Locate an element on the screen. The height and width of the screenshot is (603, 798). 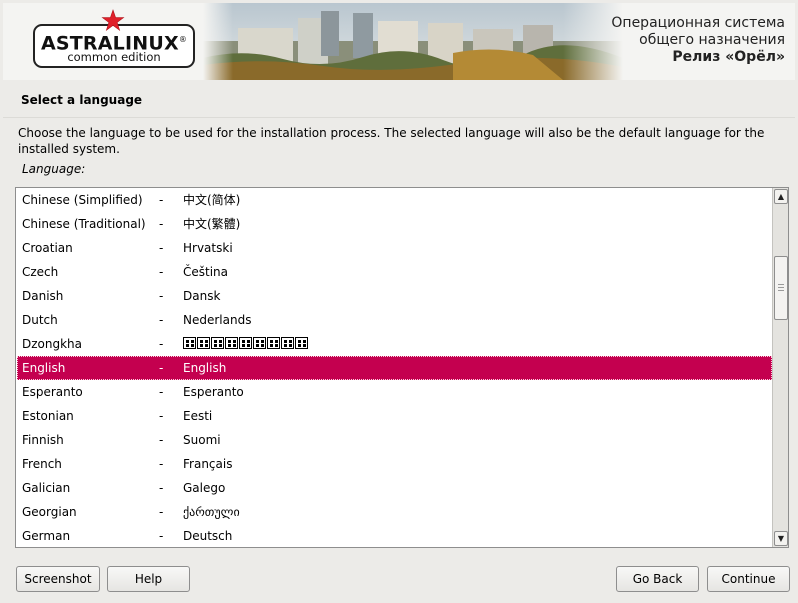
scroll-down-icon: ▼ is located at coordinates (781, 538).